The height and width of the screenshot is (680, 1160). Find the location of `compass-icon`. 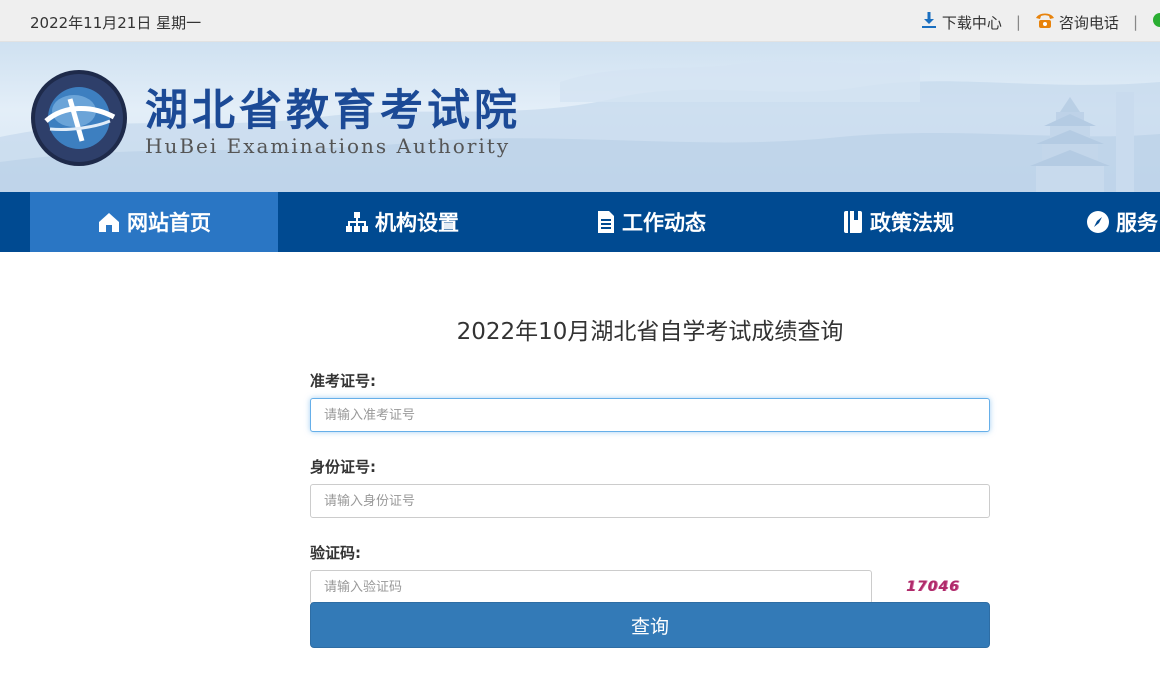

compass-icon is located at coordinates (1098, 222).